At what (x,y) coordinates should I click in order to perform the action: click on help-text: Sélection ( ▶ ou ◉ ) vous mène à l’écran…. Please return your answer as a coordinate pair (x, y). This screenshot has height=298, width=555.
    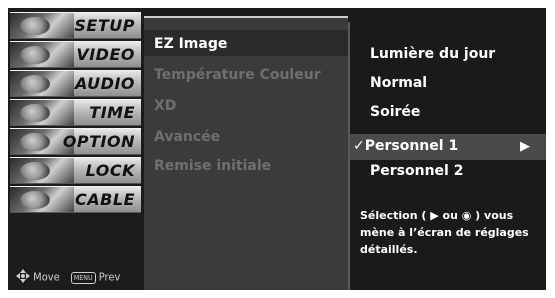
    Looking at the image, I should click on (444, 232).